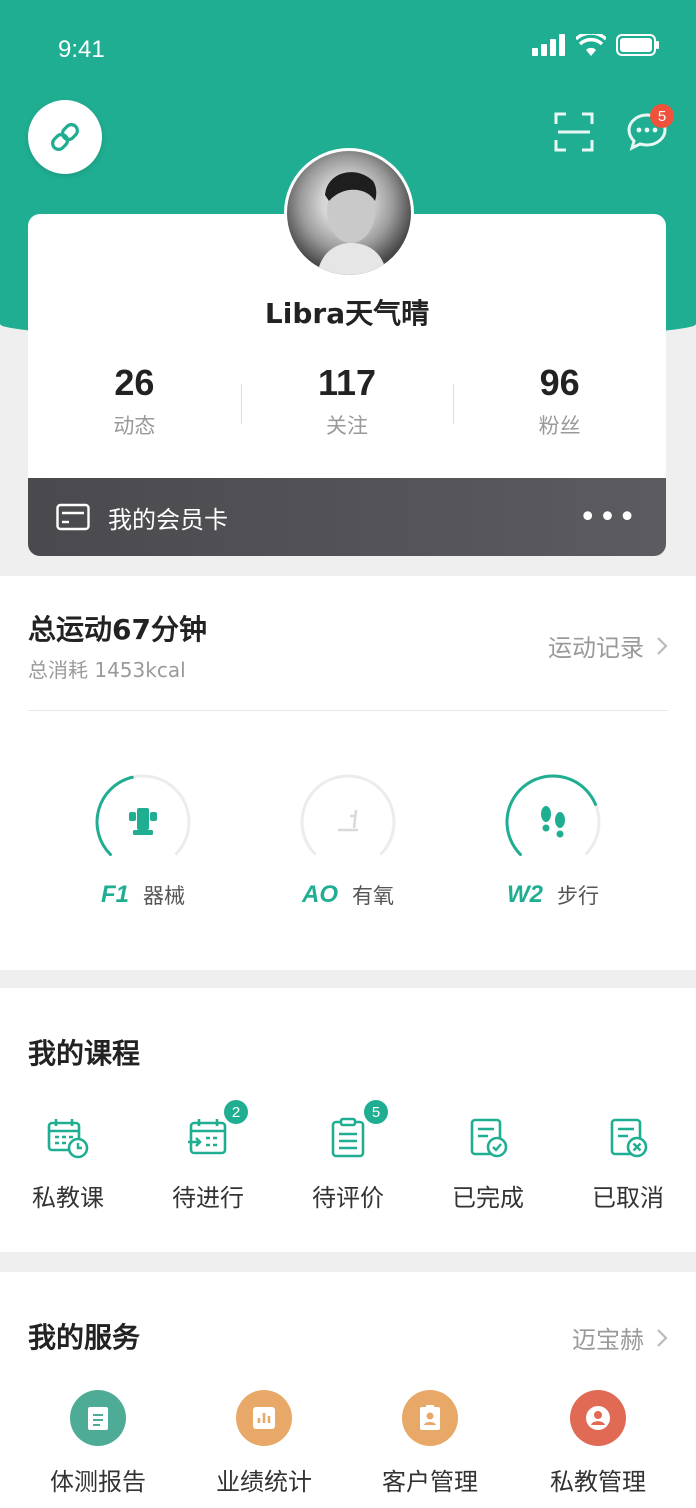 The image size is (696, 1508). What do you see at coordinates (488, 1198) in the screenshot?
I see `course-label: 已完成` at bounding box center [488, 1198].